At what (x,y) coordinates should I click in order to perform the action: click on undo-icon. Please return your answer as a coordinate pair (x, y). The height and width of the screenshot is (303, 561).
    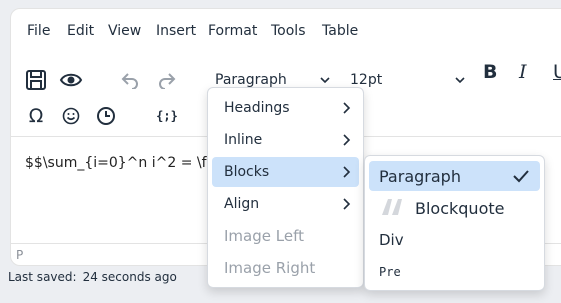
    Looking at the image, I should click on (129, 81).